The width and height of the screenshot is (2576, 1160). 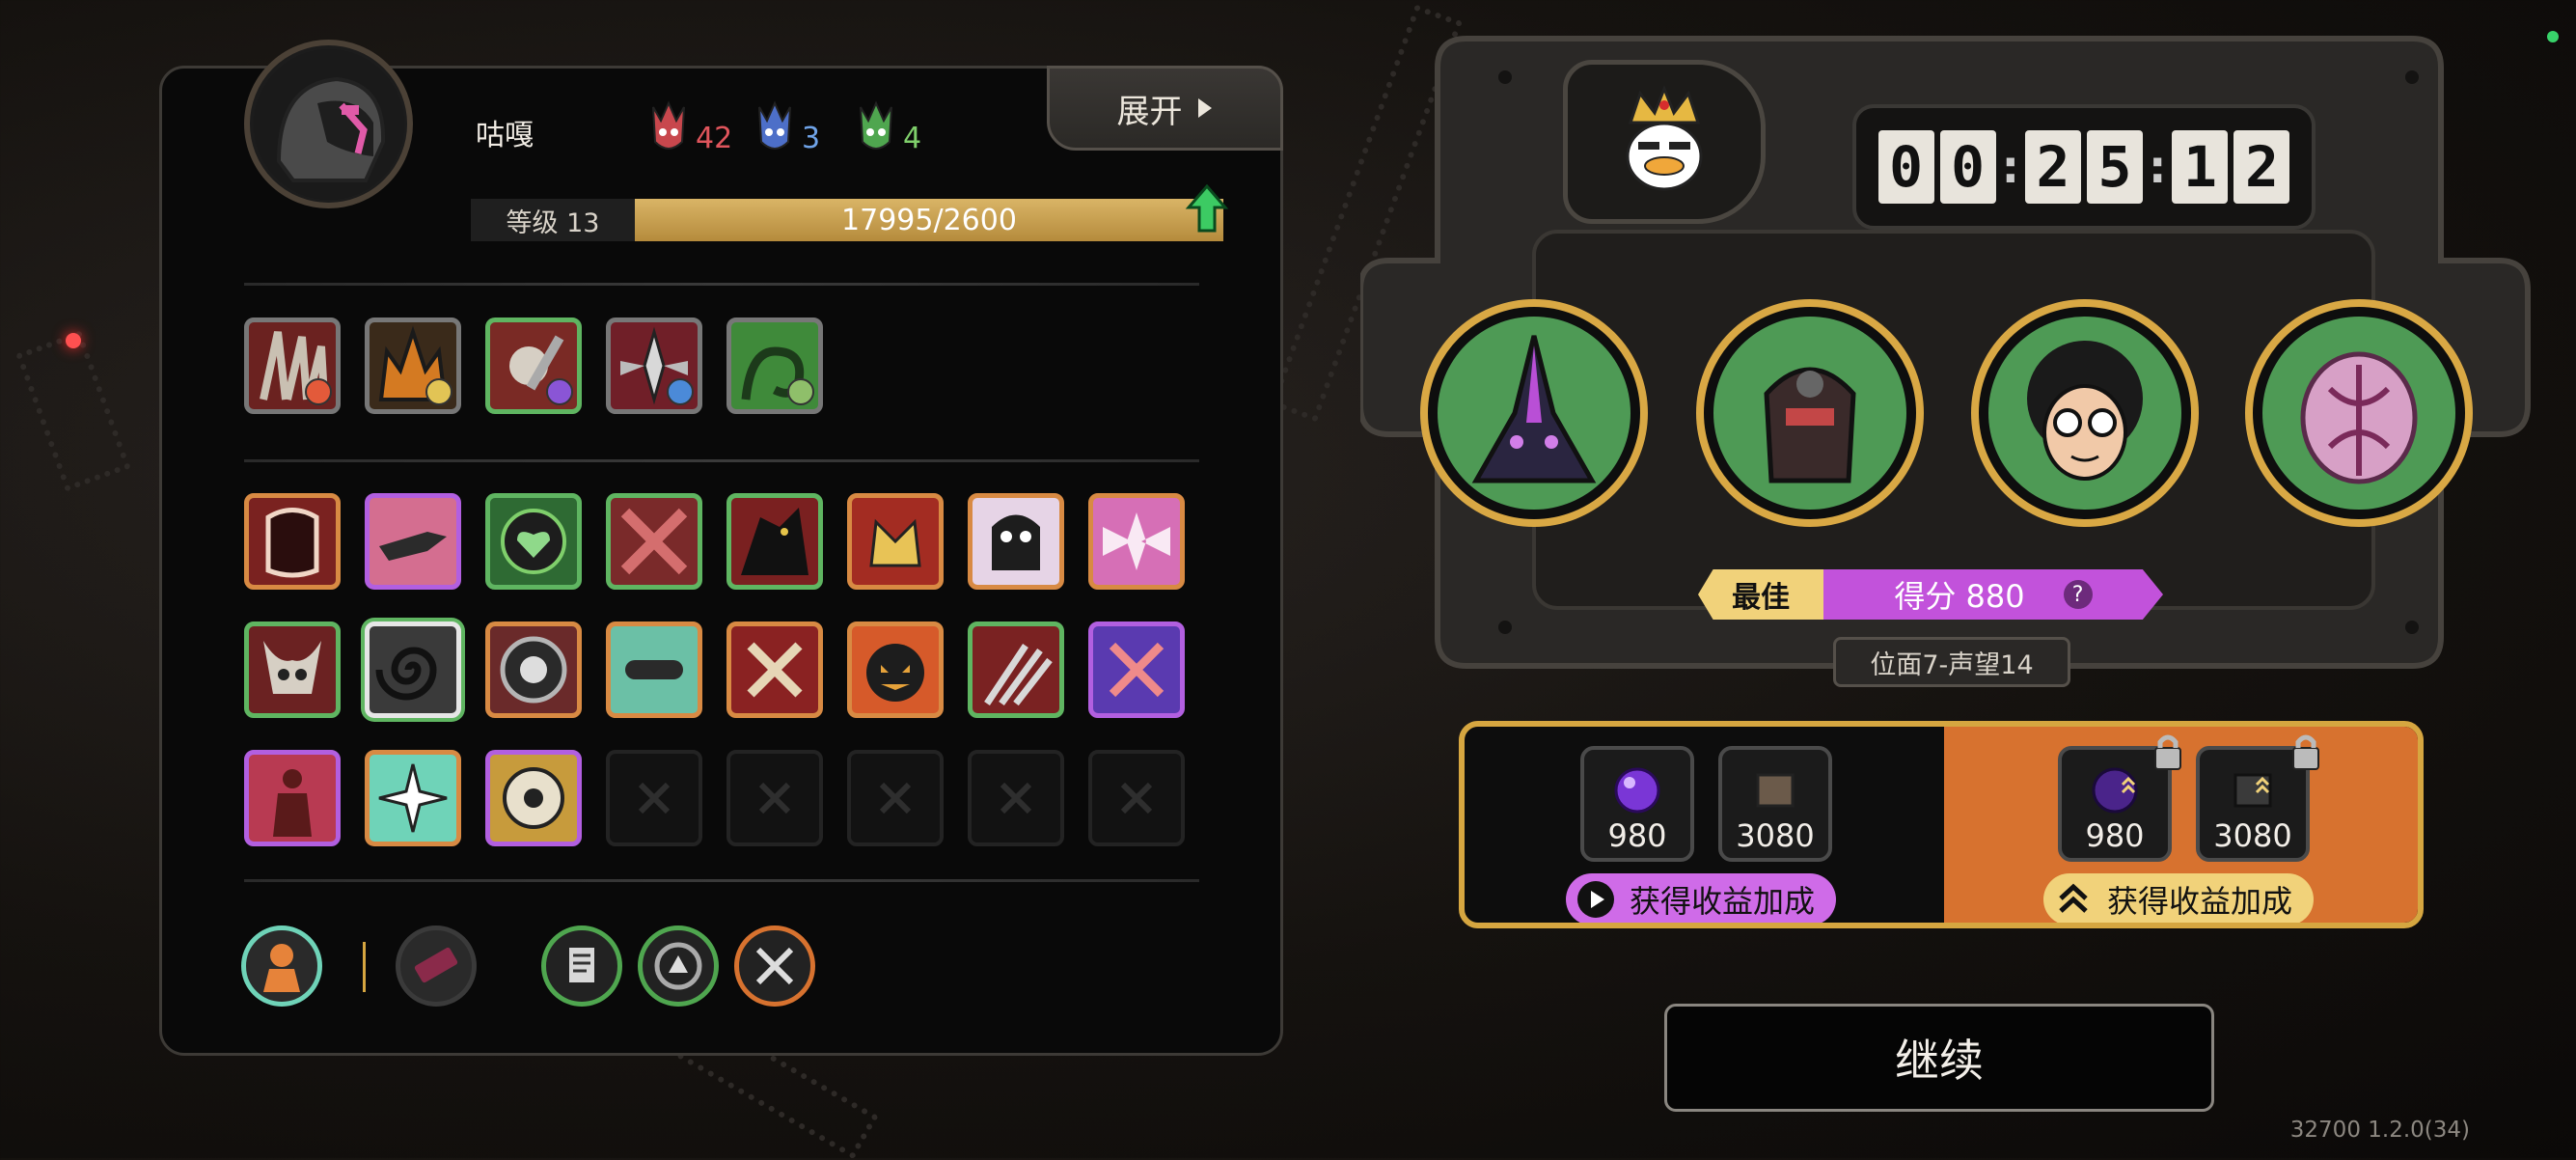 What do you see at coordinates (1760, 594) in the screenshot?
I see `best-label: 最佳` at bounding box center [1760, 594].